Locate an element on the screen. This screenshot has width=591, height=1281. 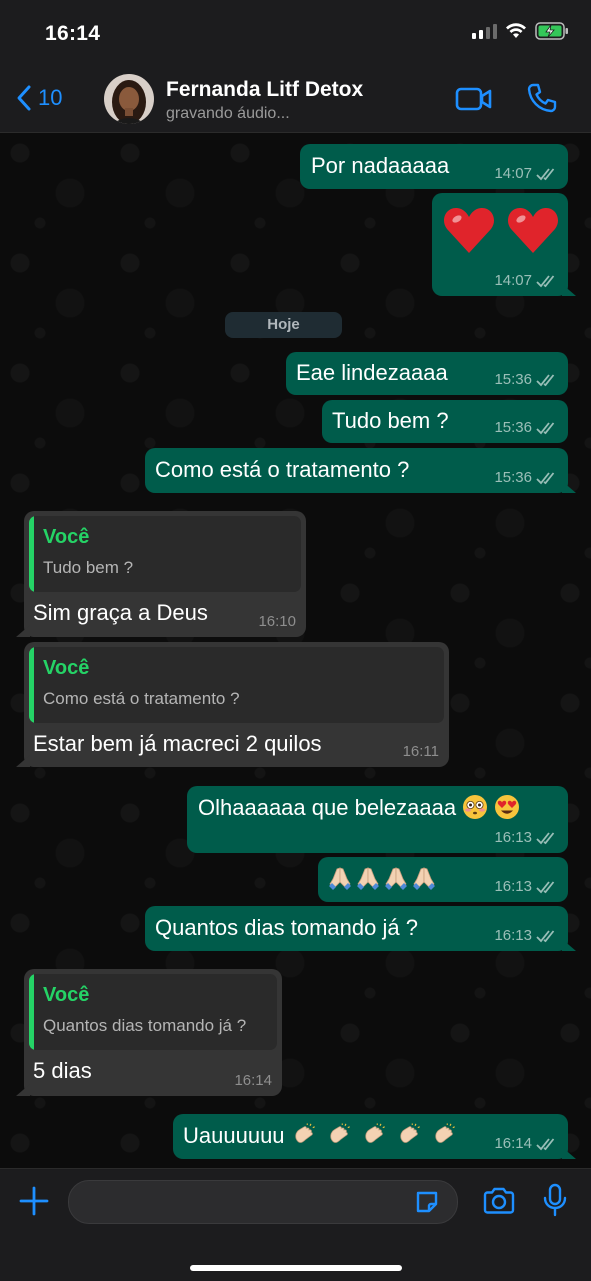
message-bubble: Por nadaaaaa 14:07 is located at coordinates (434, 166).